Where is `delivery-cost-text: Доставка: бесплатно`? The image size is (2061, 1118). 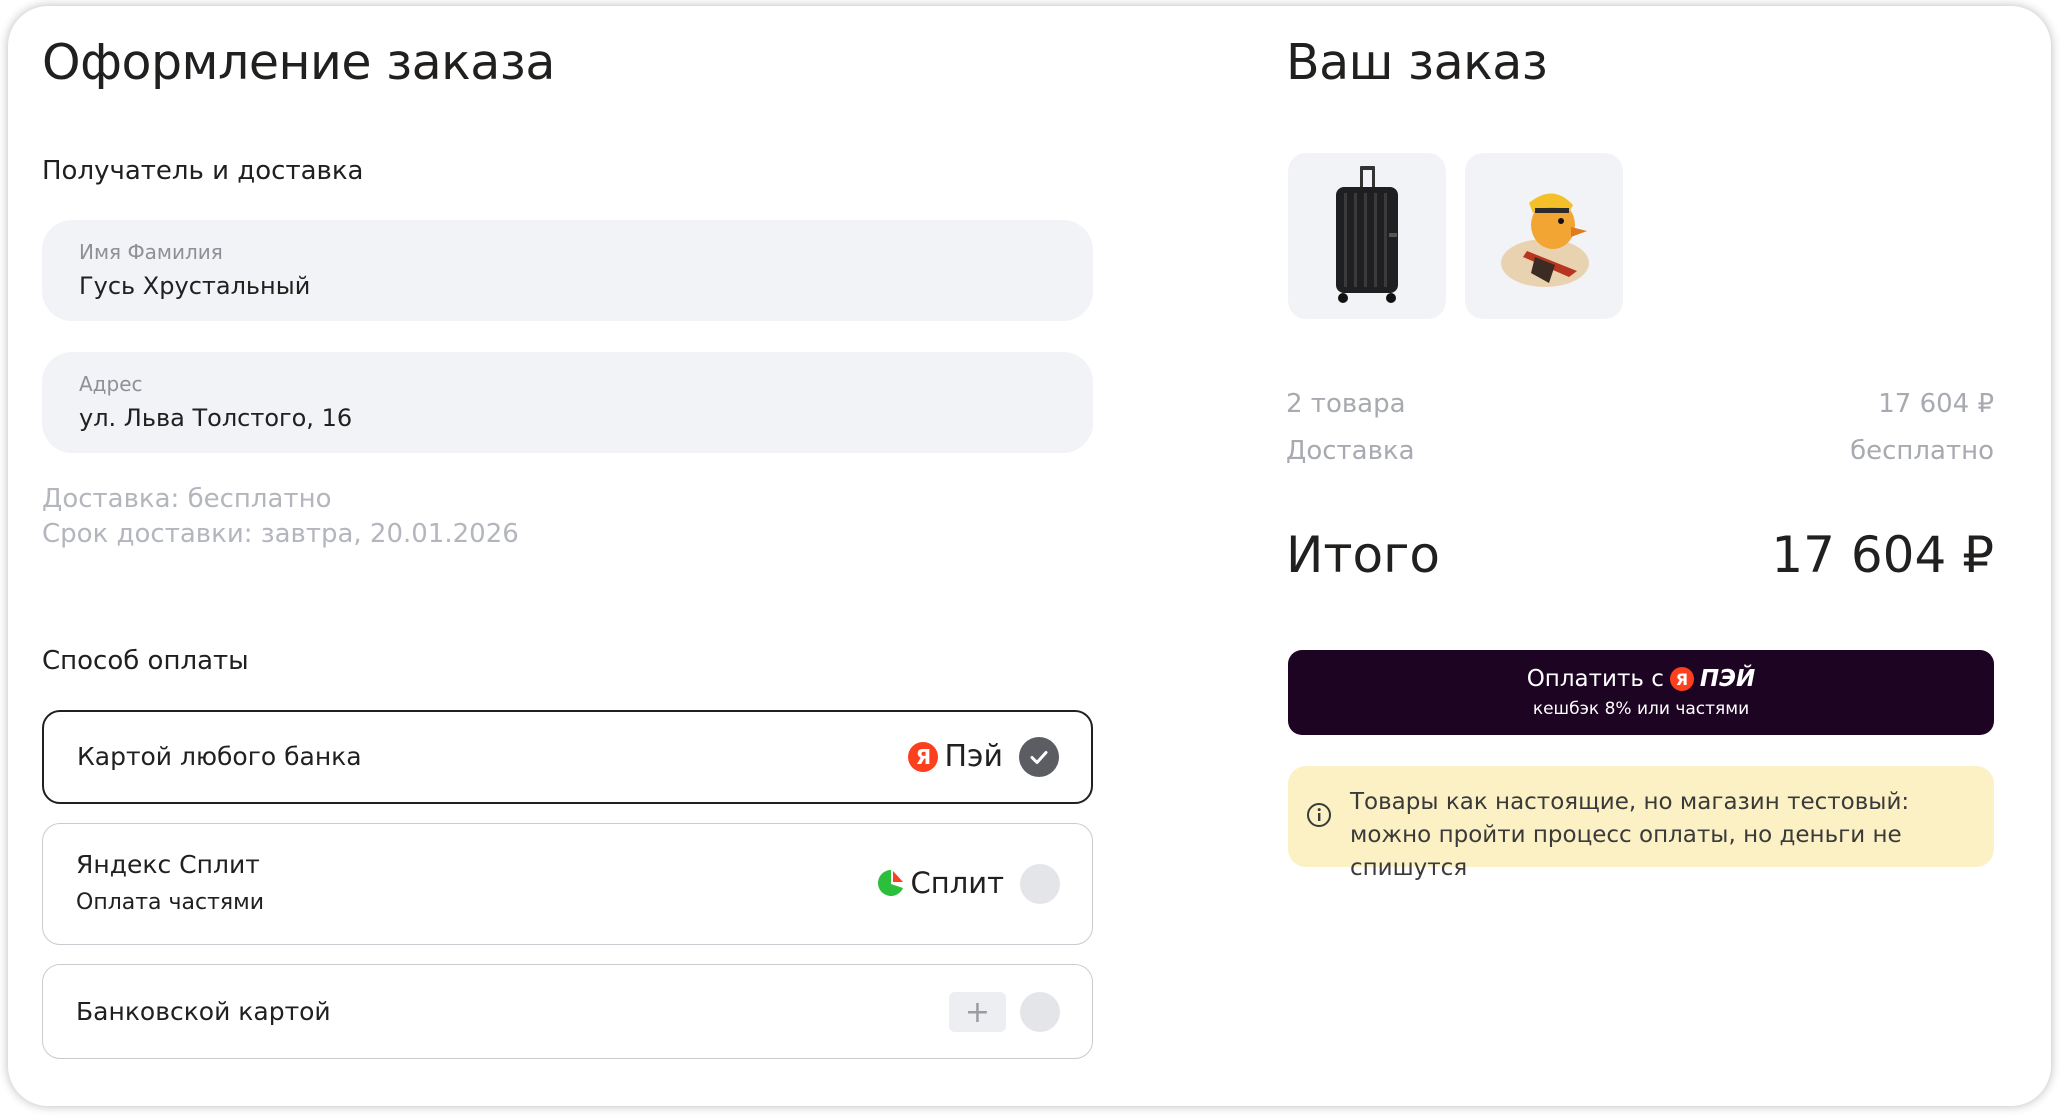 delivery-cost-text: Доставка: бесплатно is located at coordinates (187, 499).